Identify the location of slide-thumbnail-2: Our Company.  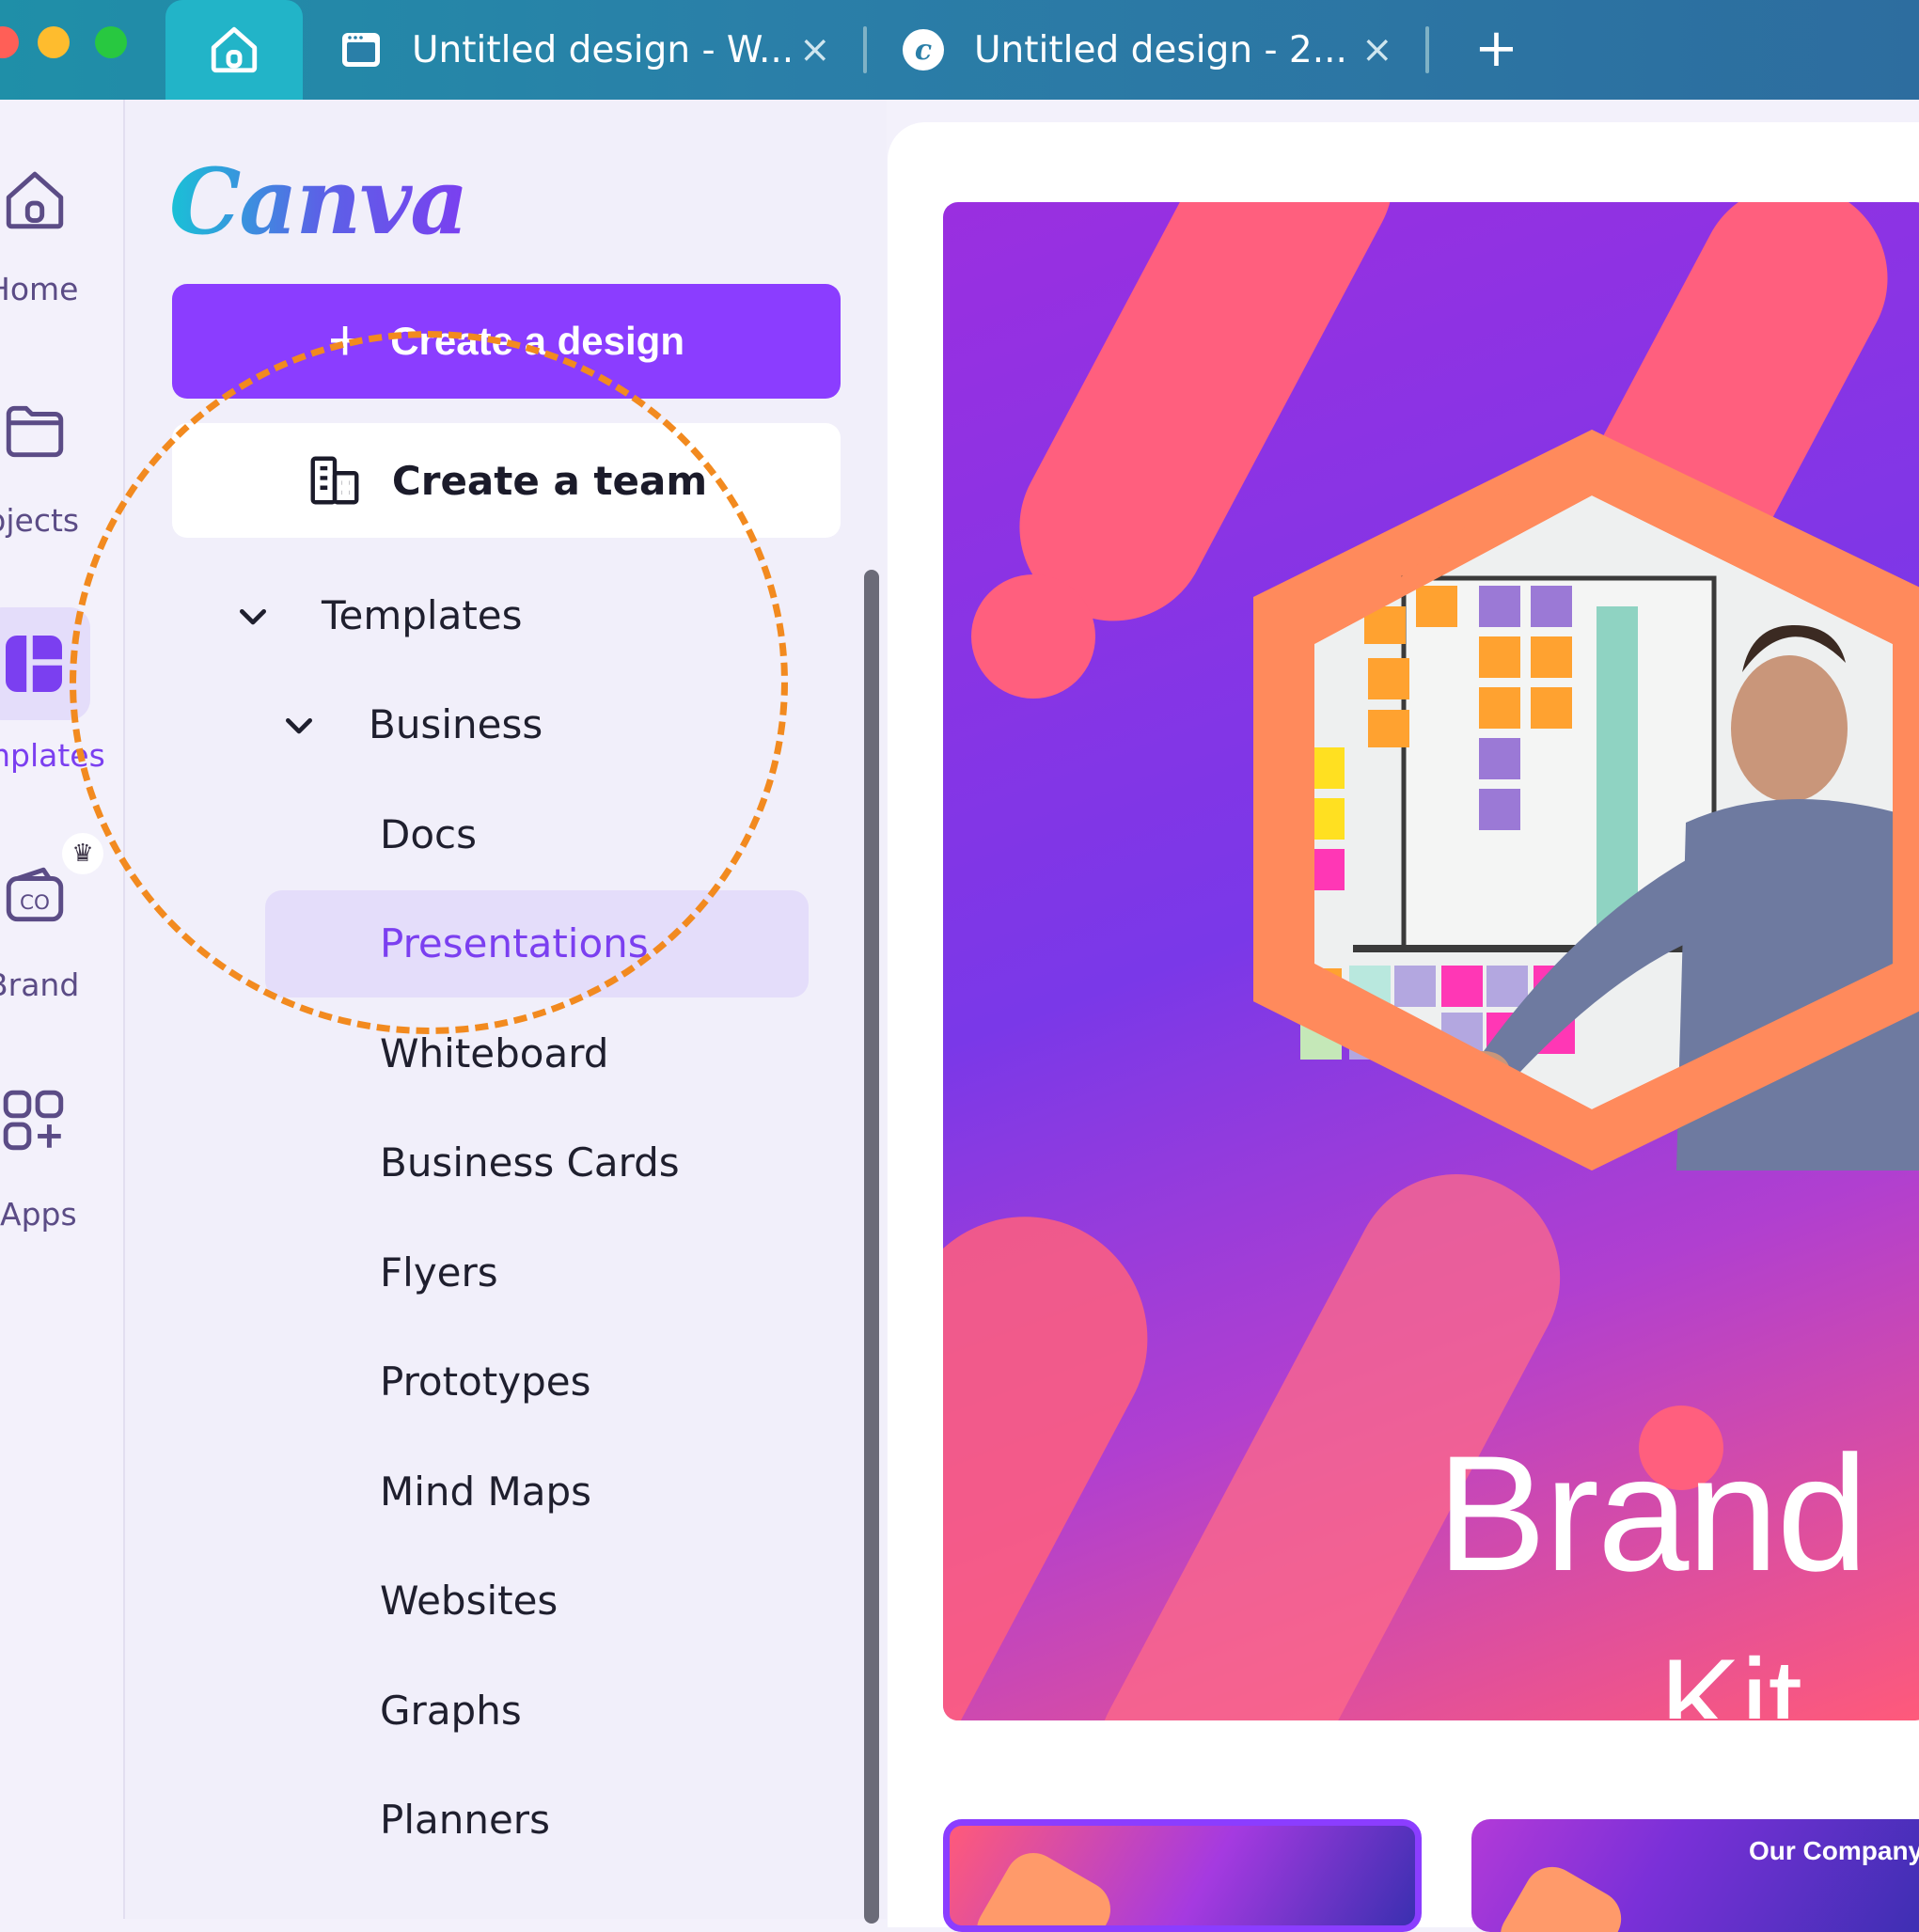
(1695, 1876).